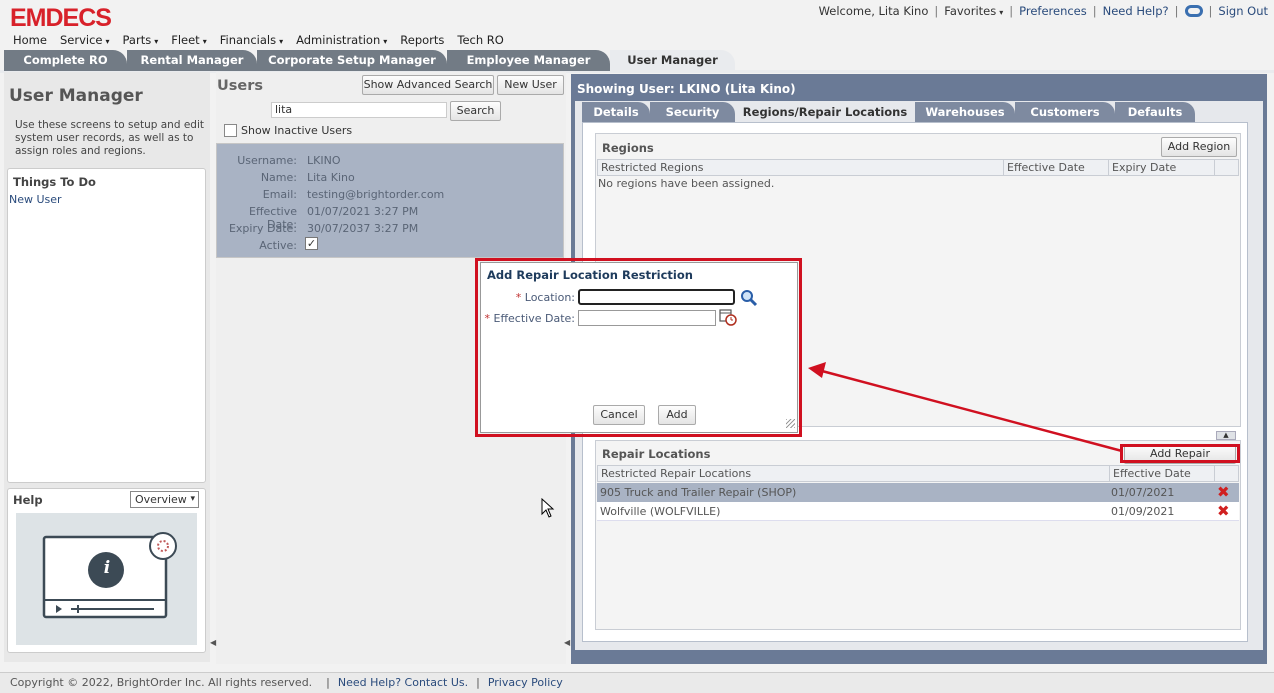 This screenshot has width=1274, height=693. Describe the element at coordinates (403, 682) in the screenshot. I see `contact-link: Need Help? Contact Us.` at that location.